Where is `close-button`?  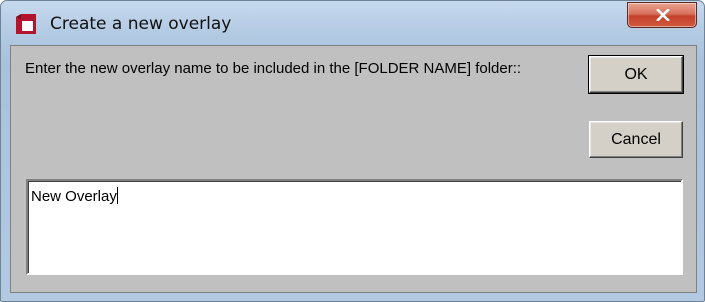
close-button is located at coordinates (662, 15).